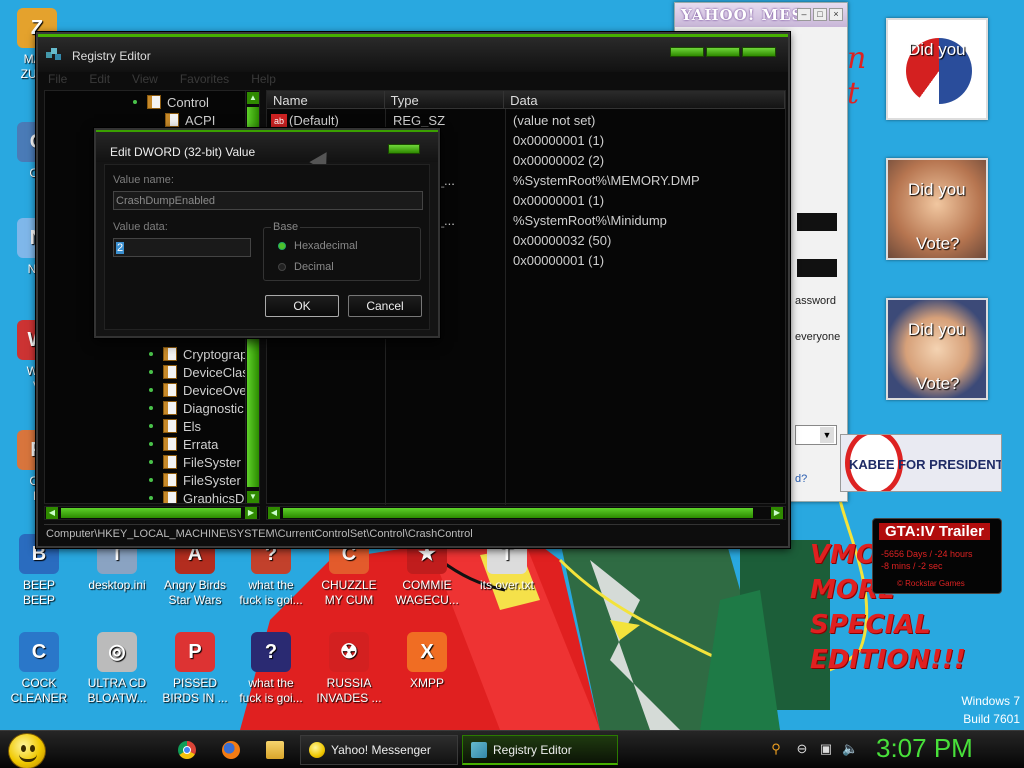  What do you see at coordinates (263, 80) in the screenshot?
I see `menu-help: Help` at bounding box center [263, 80].